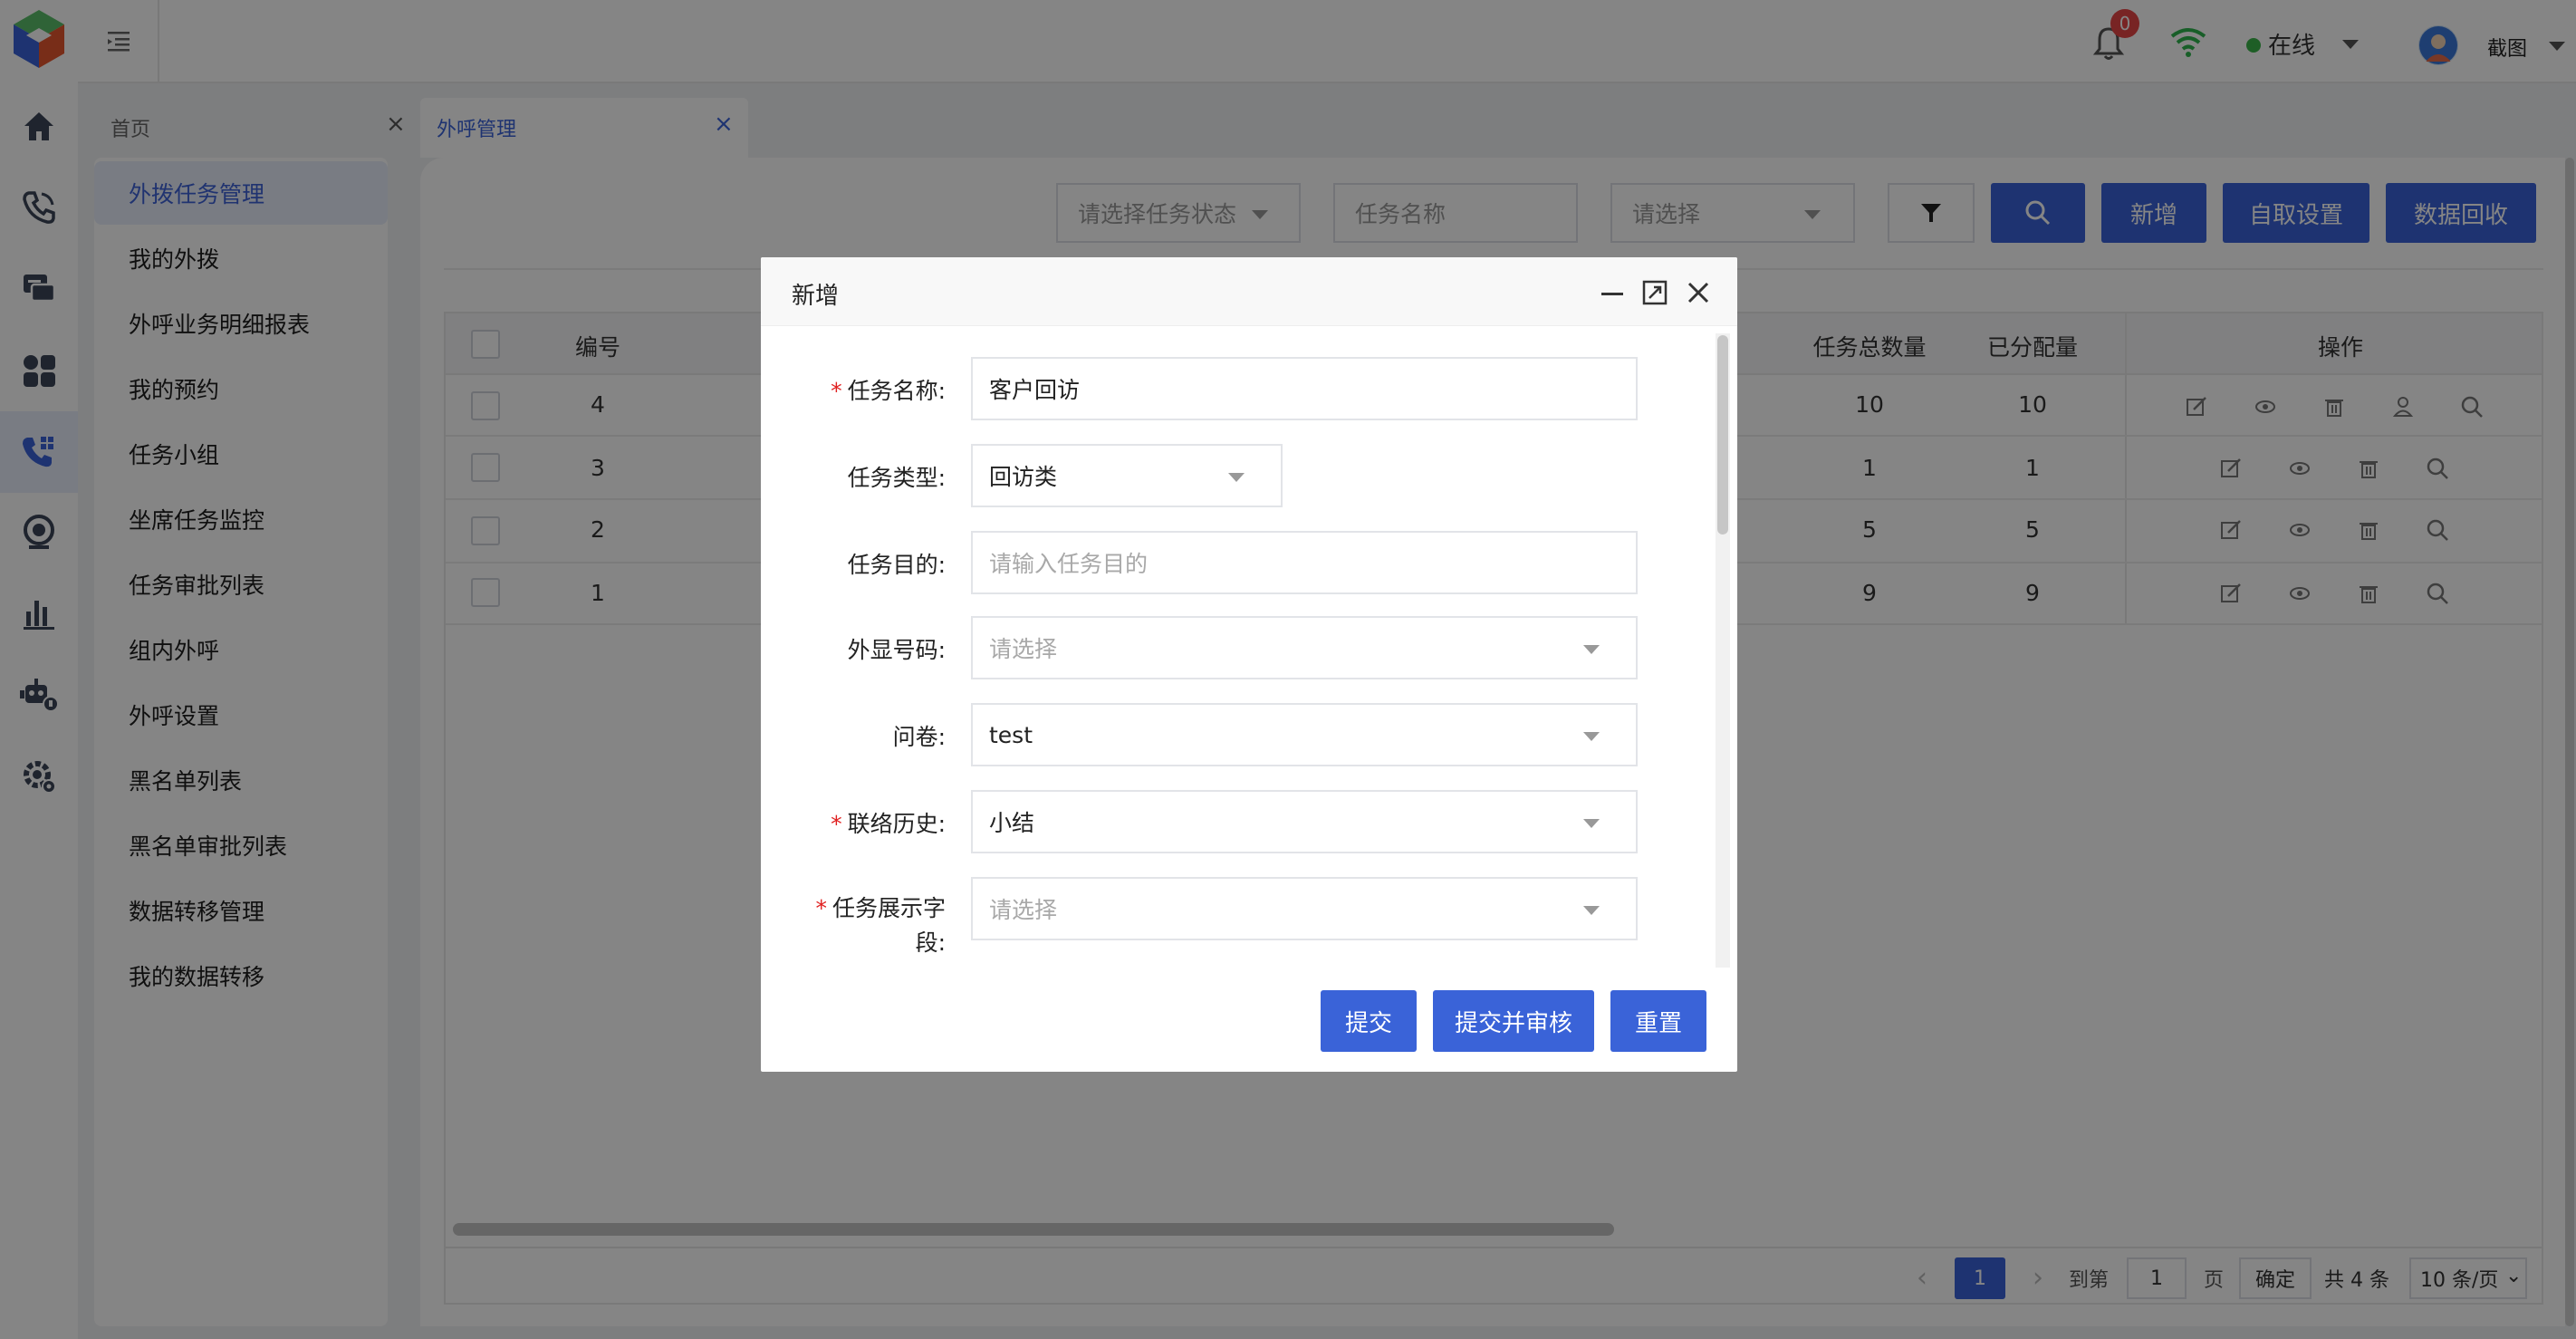  Describe the element at coordinates (1012, 823) in the screenshot. I see `select-value: 小结` at that location.